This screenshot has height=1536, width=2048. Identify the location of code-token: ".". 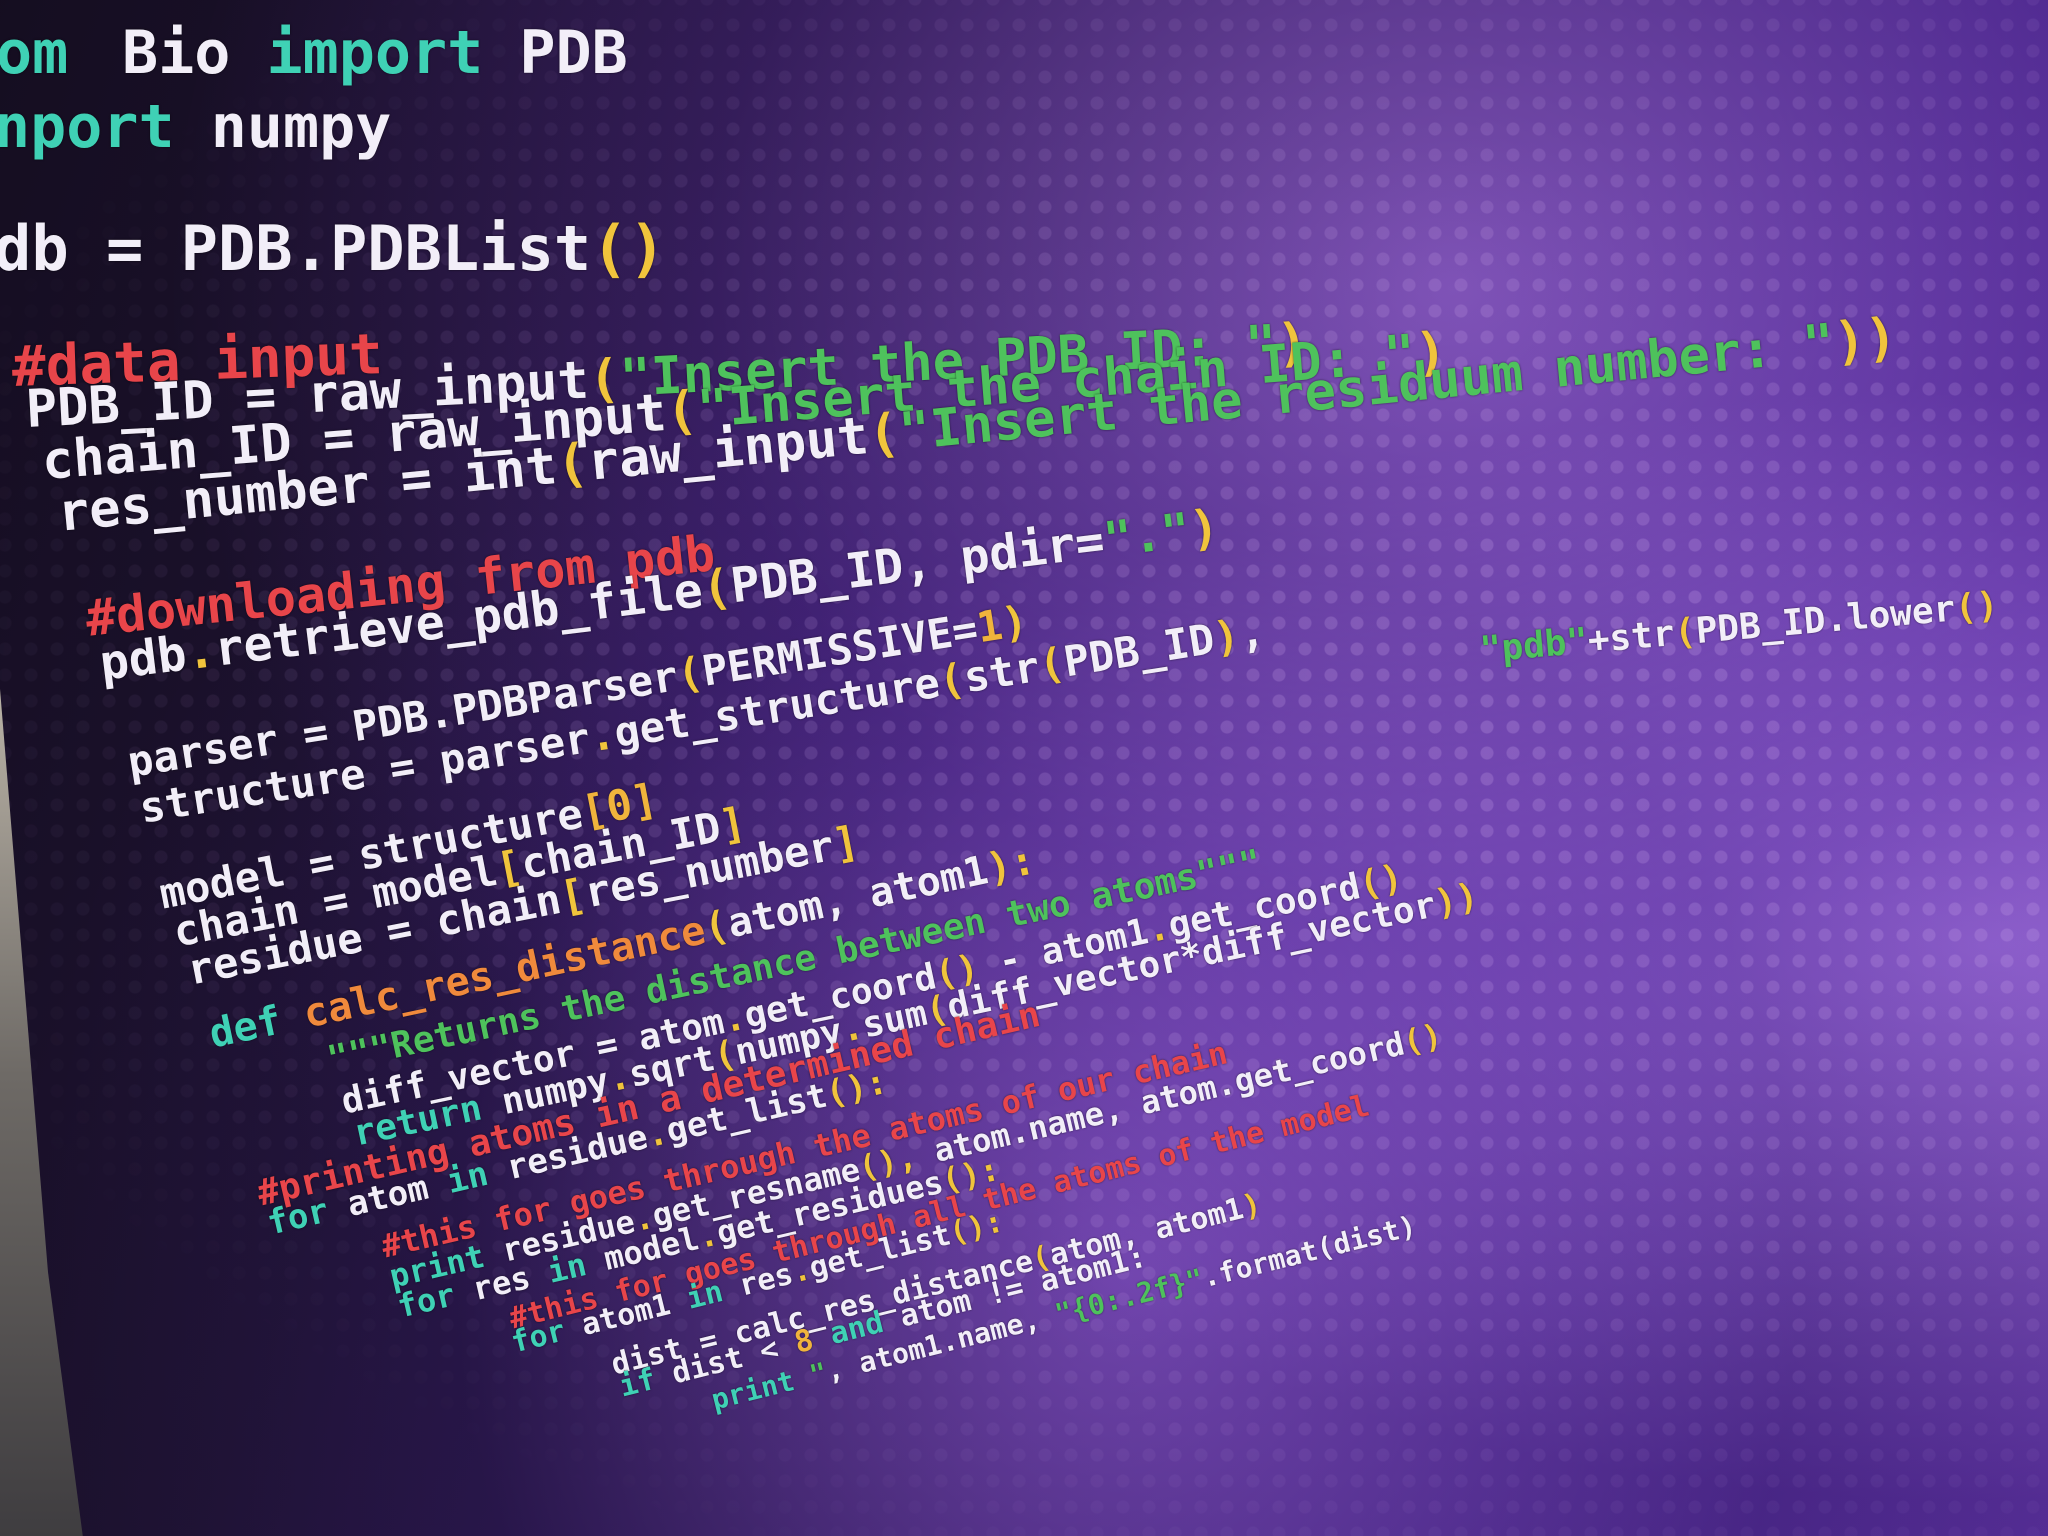
(1147, 535).